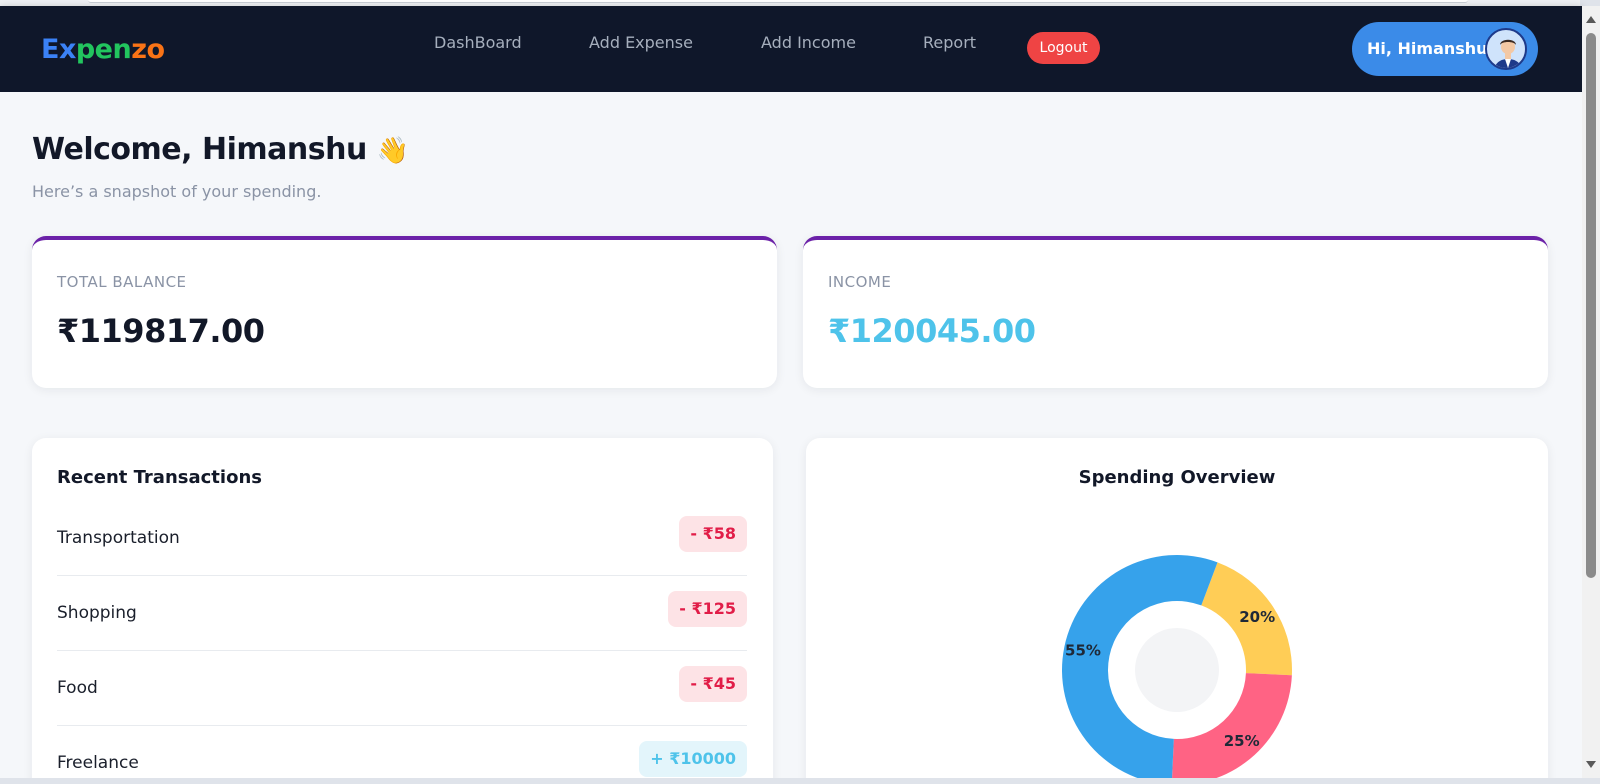 Image resolution: width=1600 pixels, height=784 pixels. What do you see at coordinates (1083, 651) in the screenshot?
I see `pie-slice-label: 55%` at bounding box center [1083, 651].